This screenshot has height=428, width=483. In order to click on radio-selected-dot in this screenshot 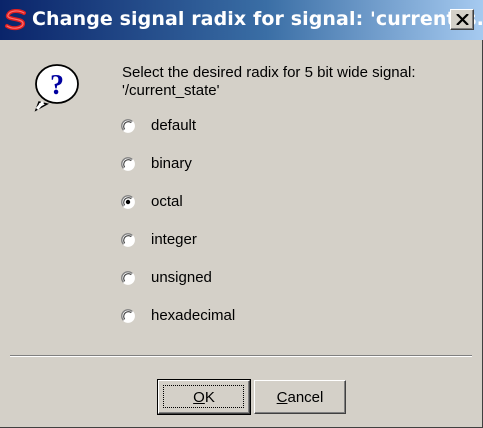, I will do `click(128, 202)`.